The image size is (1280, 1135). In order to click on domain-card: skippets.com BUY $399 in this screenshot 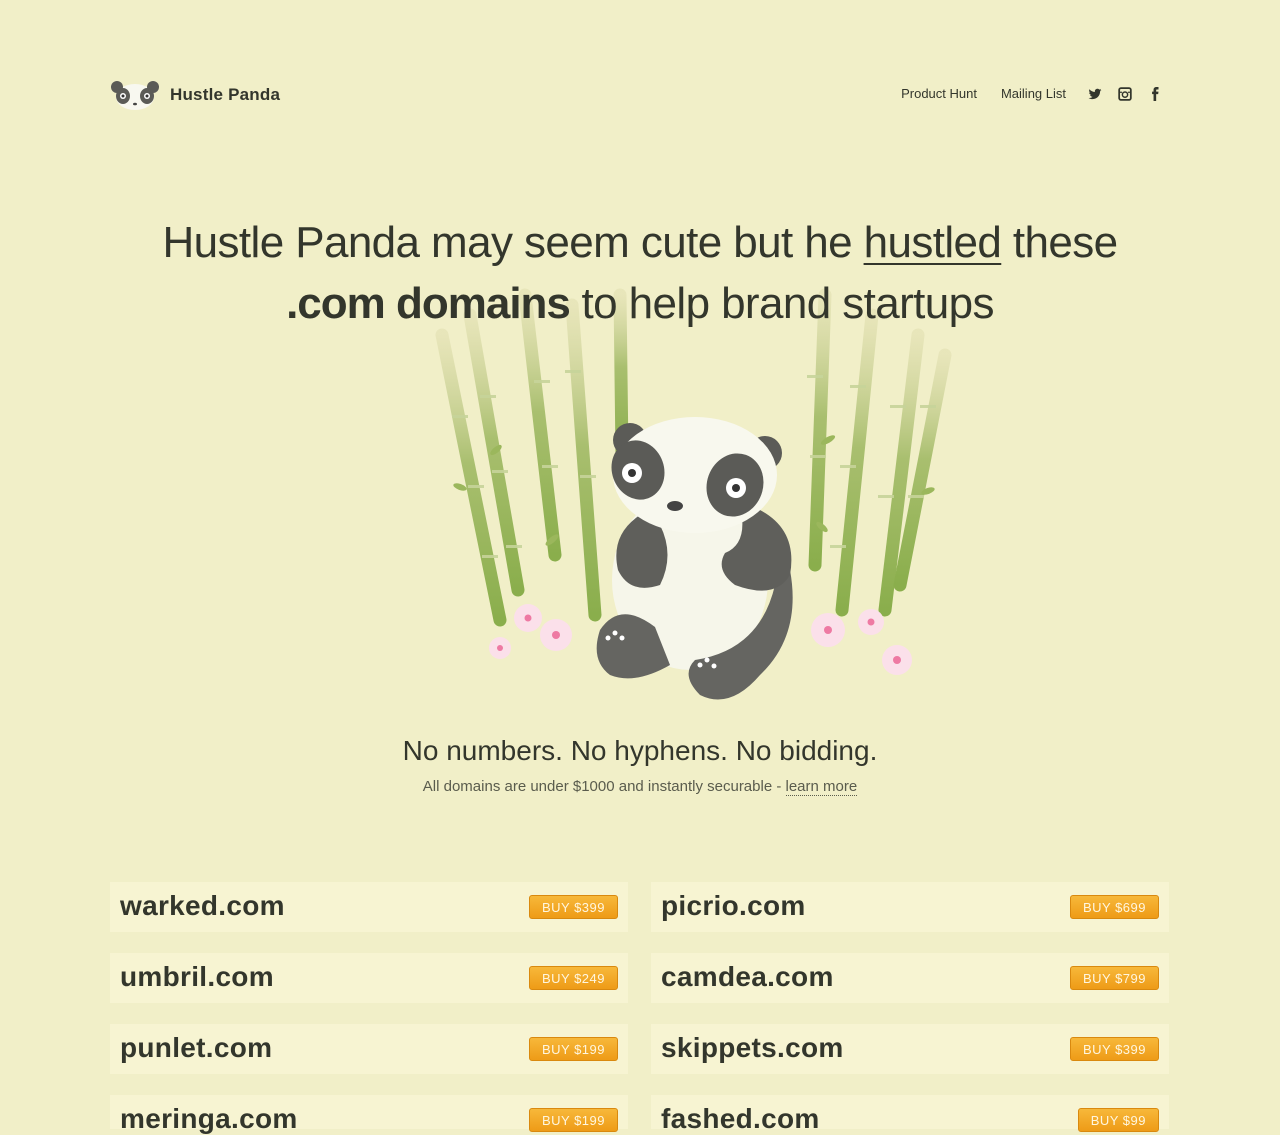, I will do `click(910, 1049)`.